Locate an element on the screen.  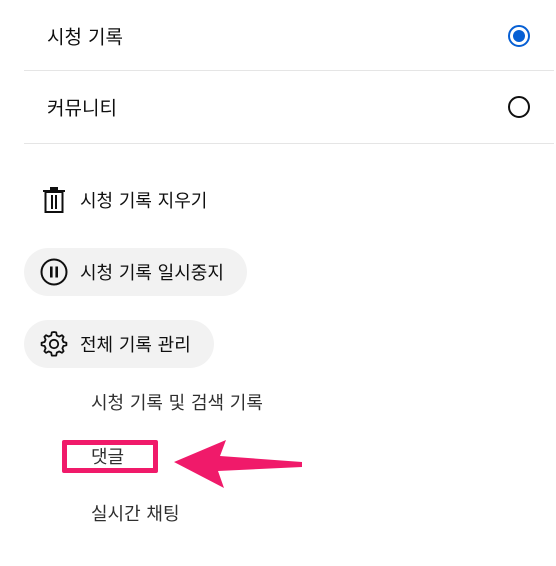
trash-icon is located at coordinates (54, 200).